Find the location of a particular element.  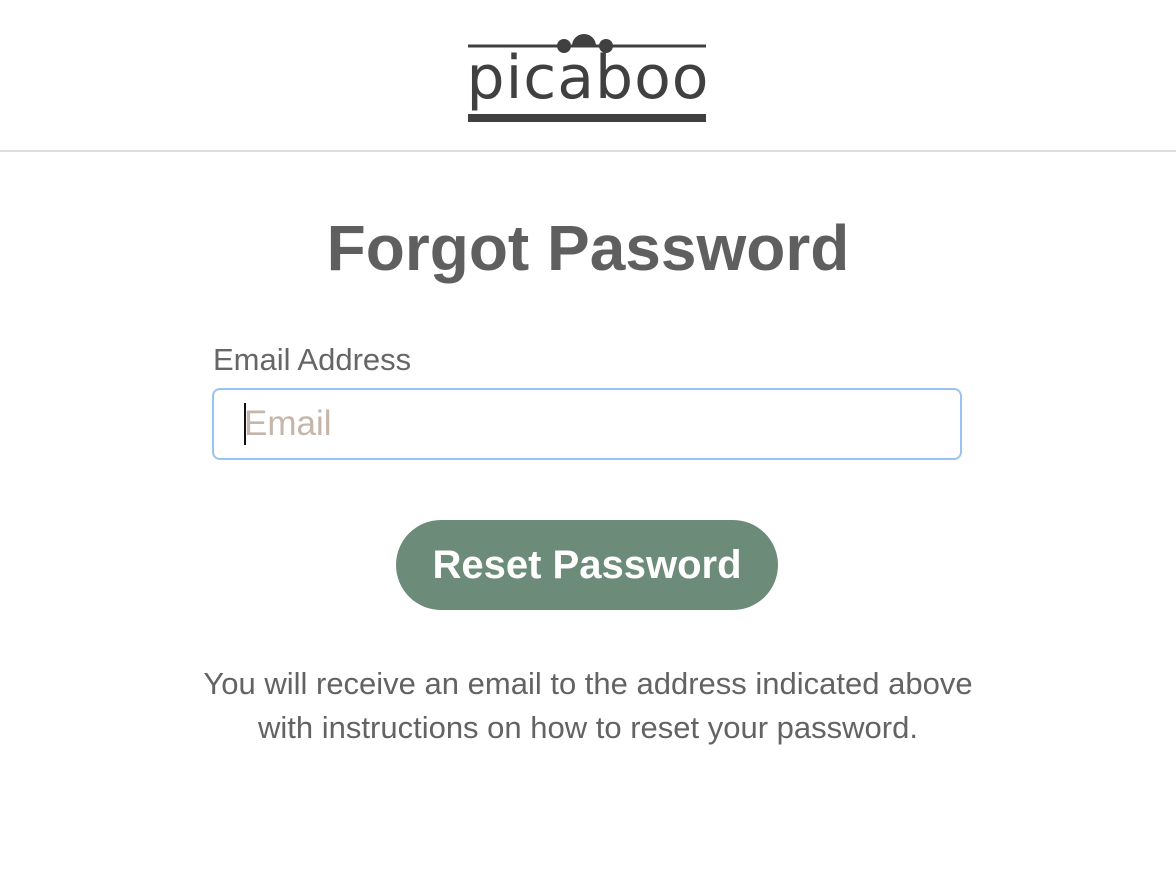

reset-password-button: Reset Password is located at coordinates (587, 565).